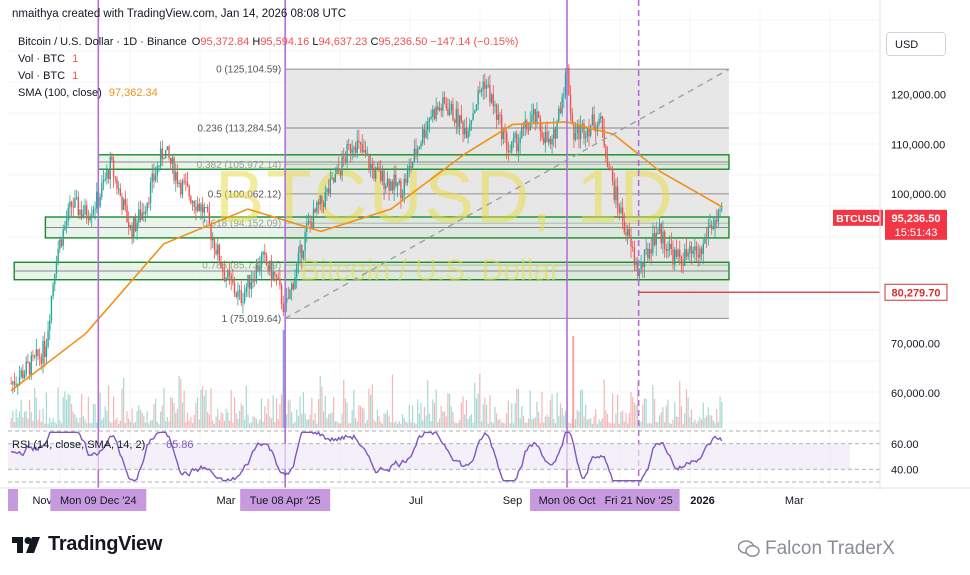 The height and width of the screenshot is (575, 970). Describe the element at coordinates (748, 549) in the screenshot. I see `wechat-icon` at that location.